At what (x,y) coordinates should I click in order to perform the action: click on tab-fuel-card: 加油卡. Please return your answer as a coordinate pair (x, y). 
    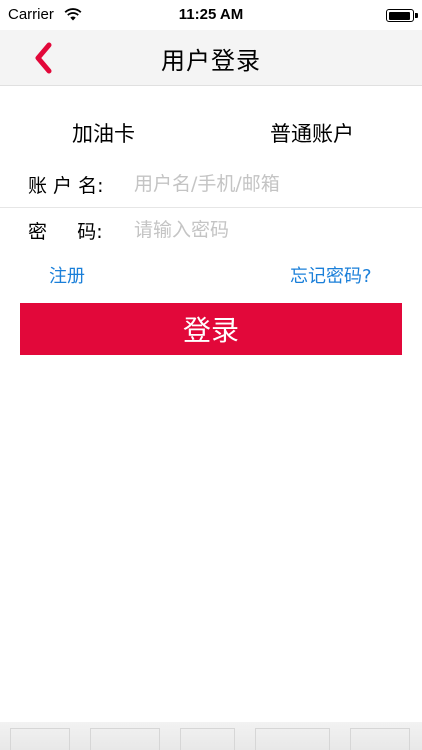
    Looking at the image, I should click on (103, 133).